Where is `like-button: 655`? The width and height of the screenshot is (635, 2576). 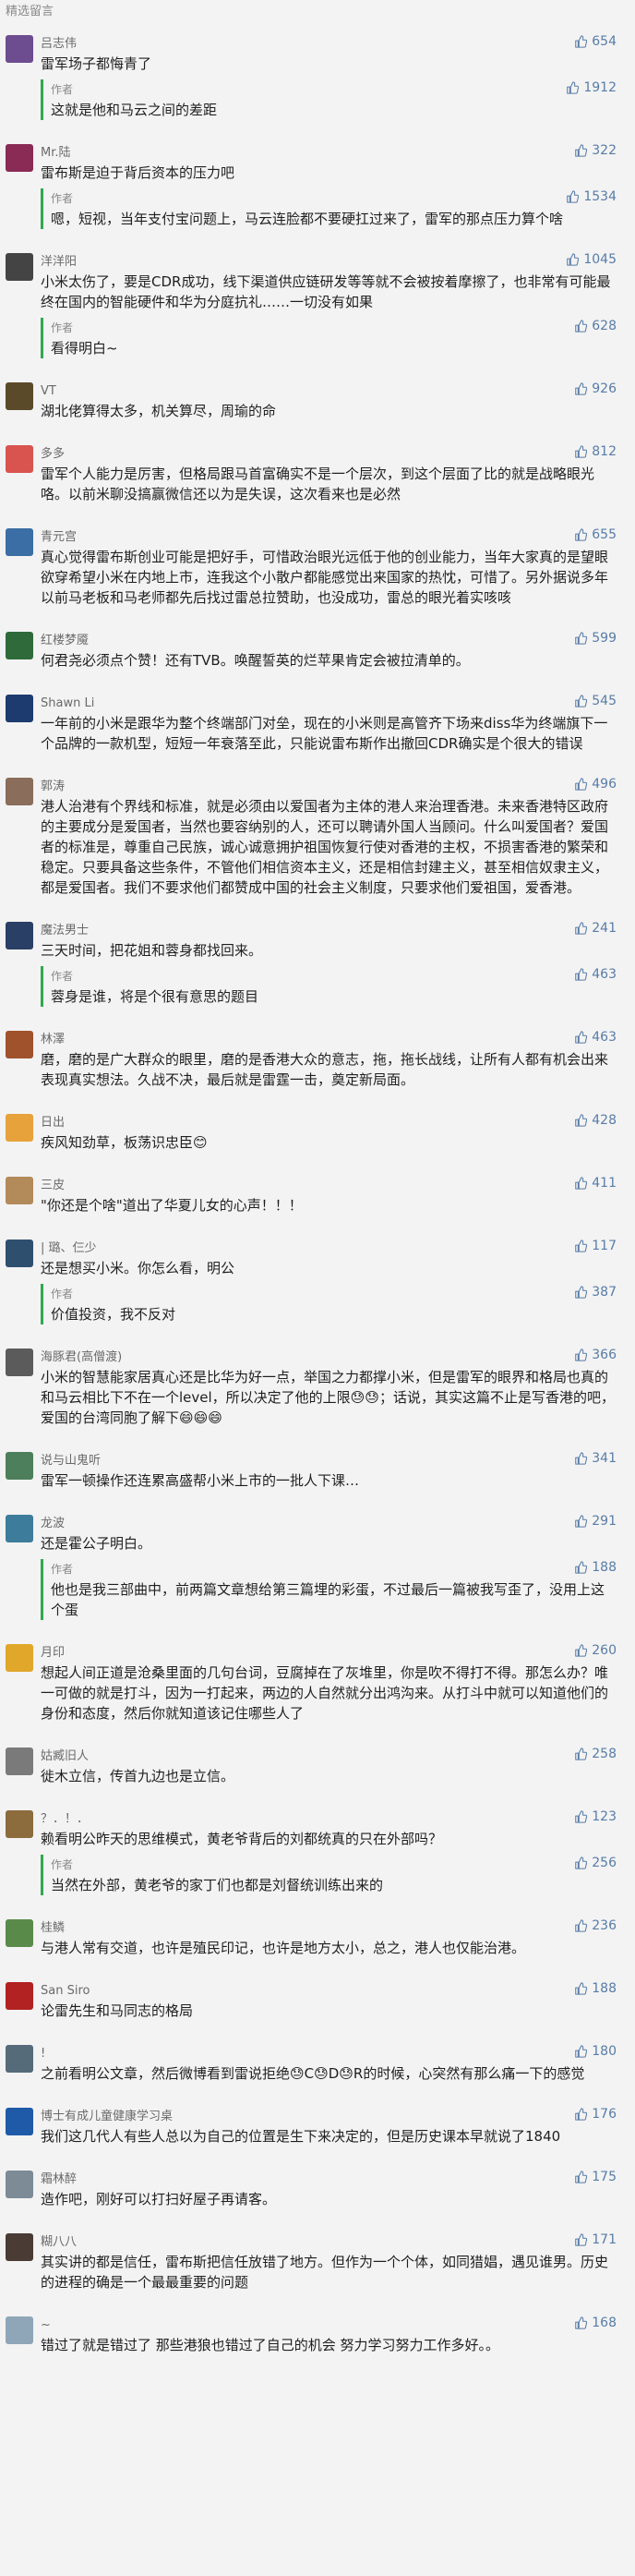 like-button: 655 is located at coordinates (595, 534).